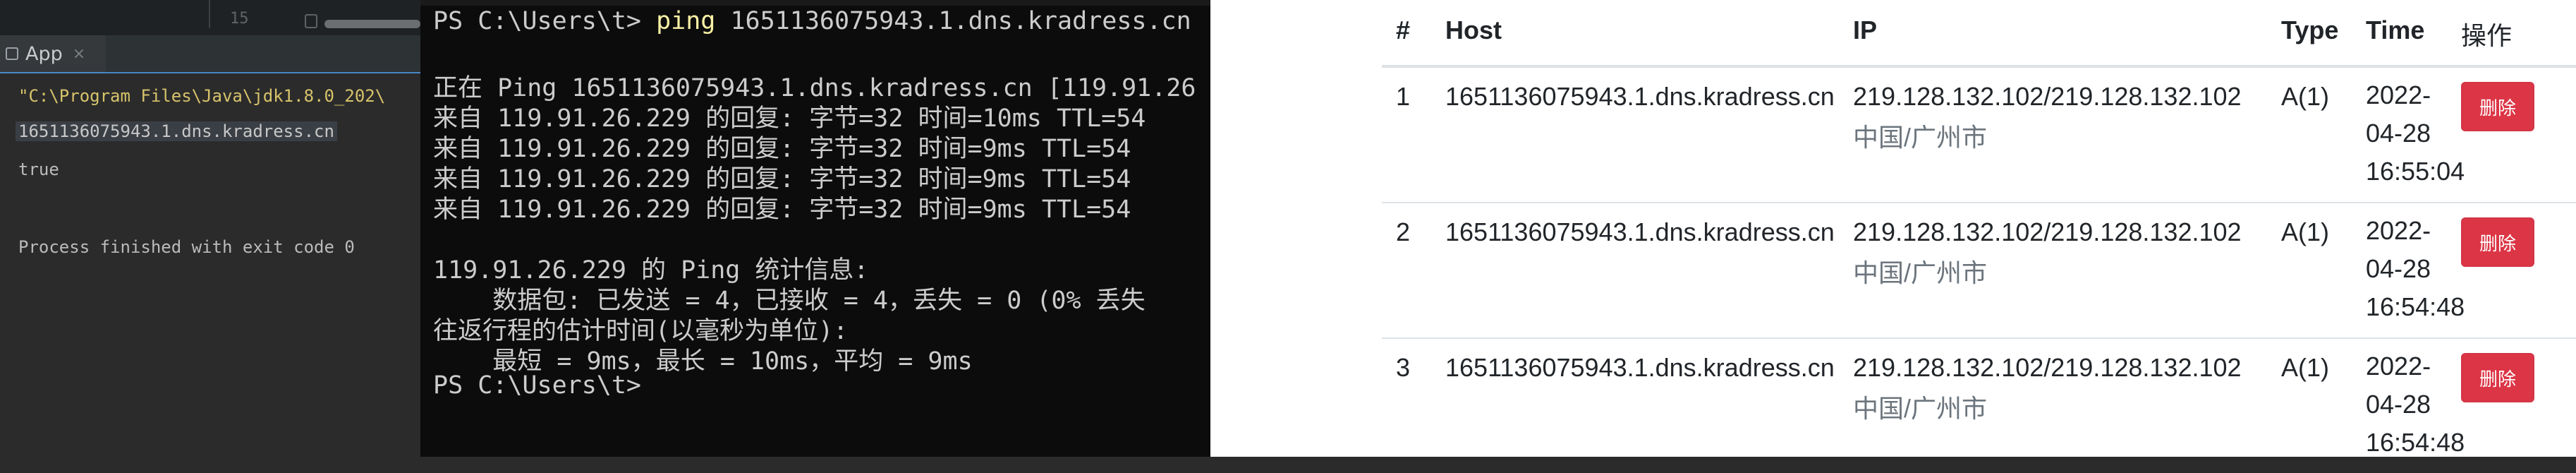 This screenshot has width=2576, height=473. I want to click on ide-editor-strip: 15, so click(210, 18).